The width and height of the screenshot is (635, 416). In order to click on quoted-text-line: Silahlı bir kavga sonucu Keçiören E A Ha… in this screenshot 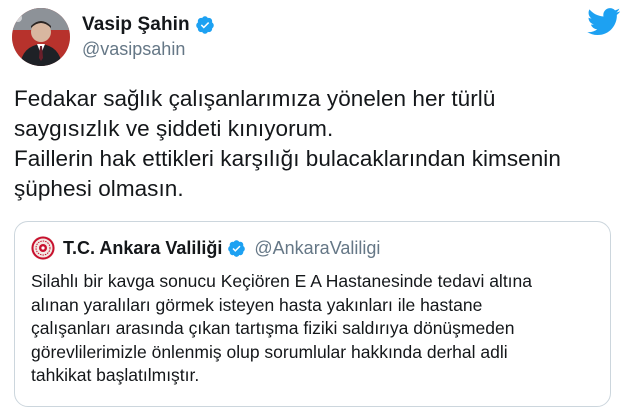, I will do `click(282, 281)`.